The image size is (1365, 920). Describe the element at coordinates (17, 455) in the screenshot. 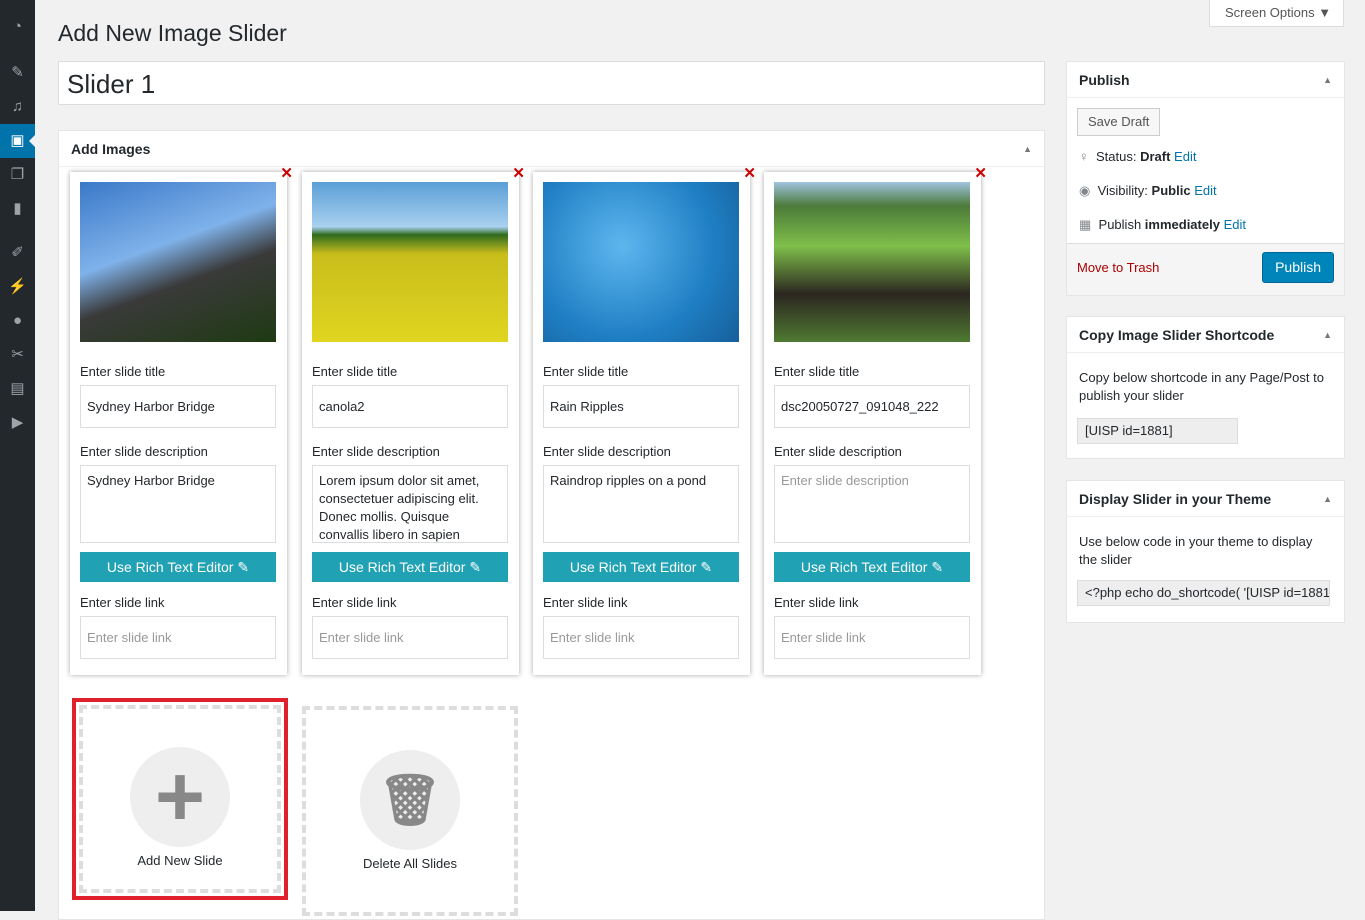

I see `admin-sidebar: ◔ ✎ ♫ ▣ ❐ ▮ ✐ ⚡ ● ✂ ▤ ▶` at that location.